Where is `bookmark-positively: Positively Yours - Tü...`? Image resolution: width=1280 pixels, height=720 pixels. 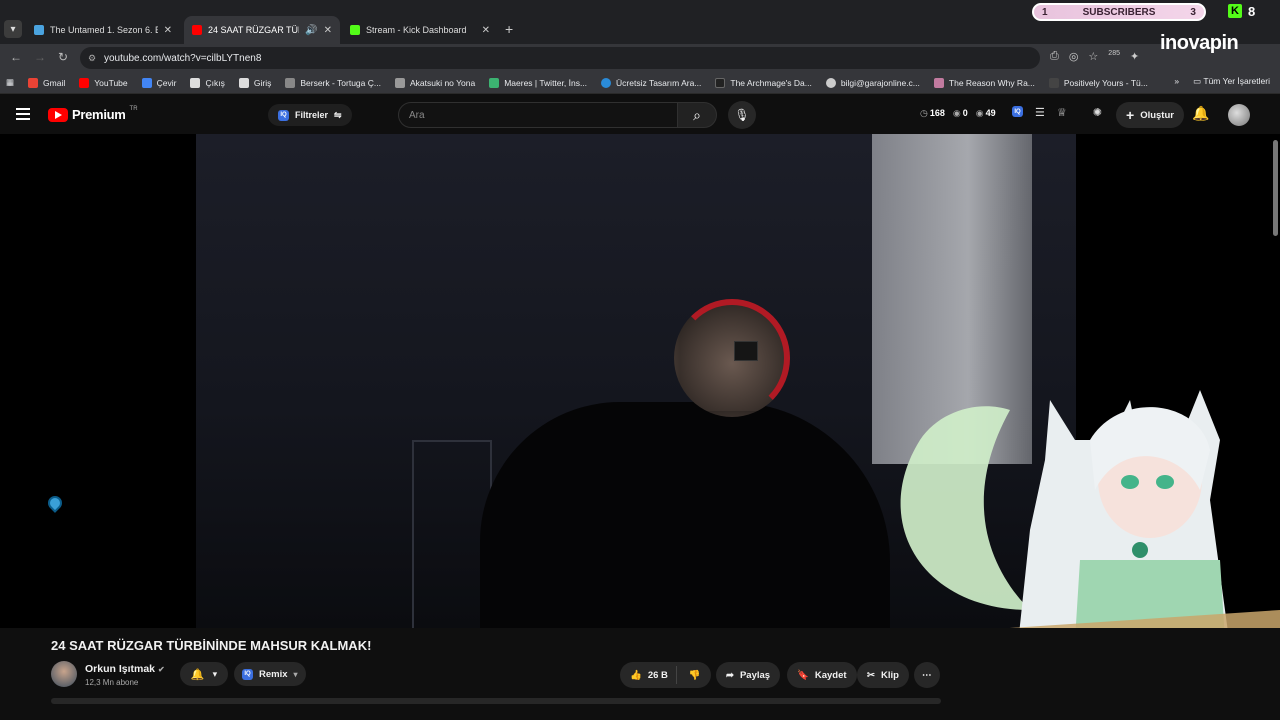
bookmark-positively: Positively Yours - Tü... is located at coordinates (1098, 82).